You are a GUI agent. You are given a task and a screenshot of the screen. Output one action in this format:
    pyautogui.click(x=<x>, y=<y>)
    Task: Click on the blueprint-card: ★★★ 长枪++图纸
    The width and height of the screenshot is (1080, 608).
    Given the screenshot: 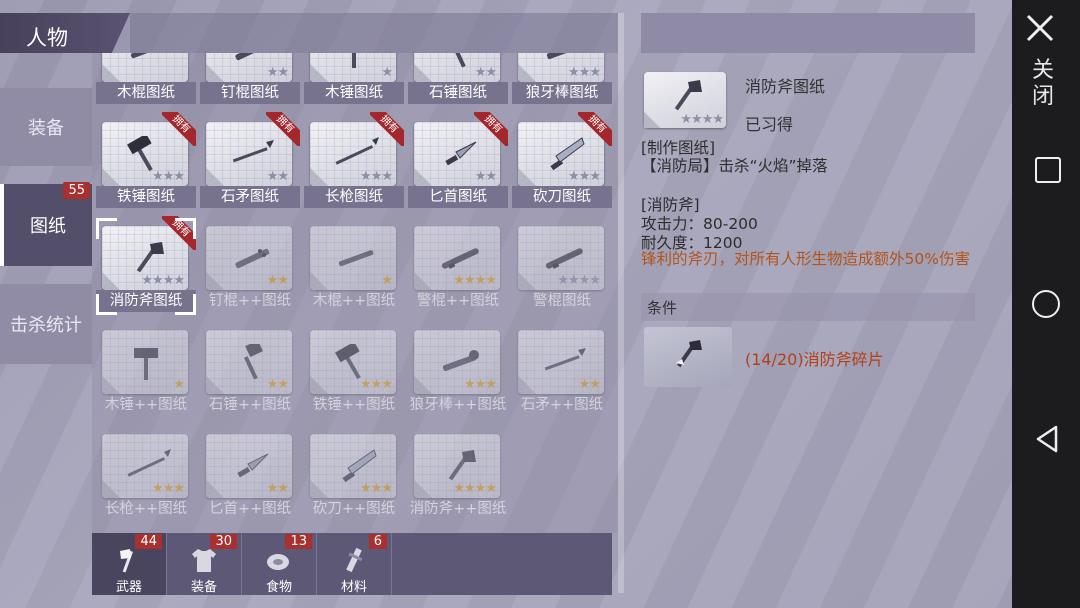 What is the action you would take?
    pyautogui.click(x=146, y=473)
    